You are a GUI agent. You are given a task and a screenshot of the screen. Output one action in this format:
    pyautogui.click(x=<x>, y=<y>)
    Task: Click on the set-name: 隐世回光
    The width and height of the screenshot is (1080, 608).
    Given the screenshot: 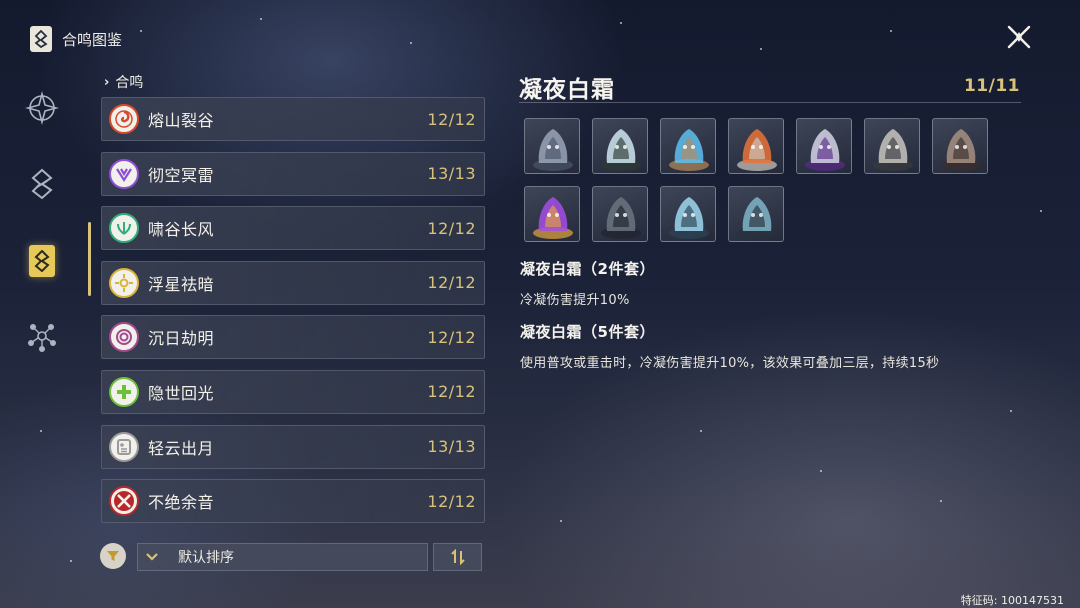 What is the action you would take?
    pyautogui.click(x=181, y=393)
    